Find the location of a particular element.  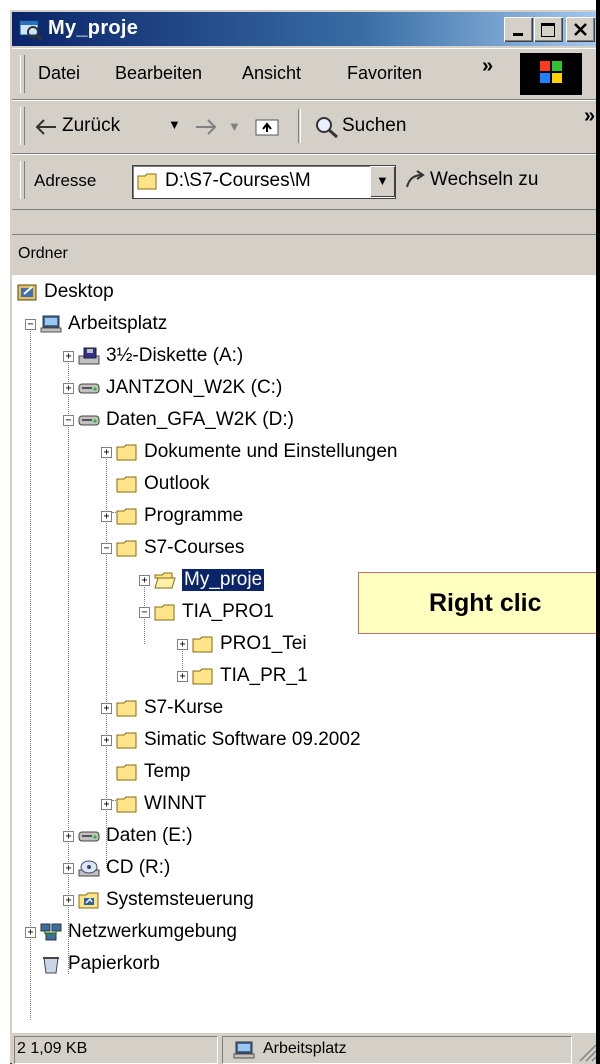

minimize-button is located at coordinates (518, 29).